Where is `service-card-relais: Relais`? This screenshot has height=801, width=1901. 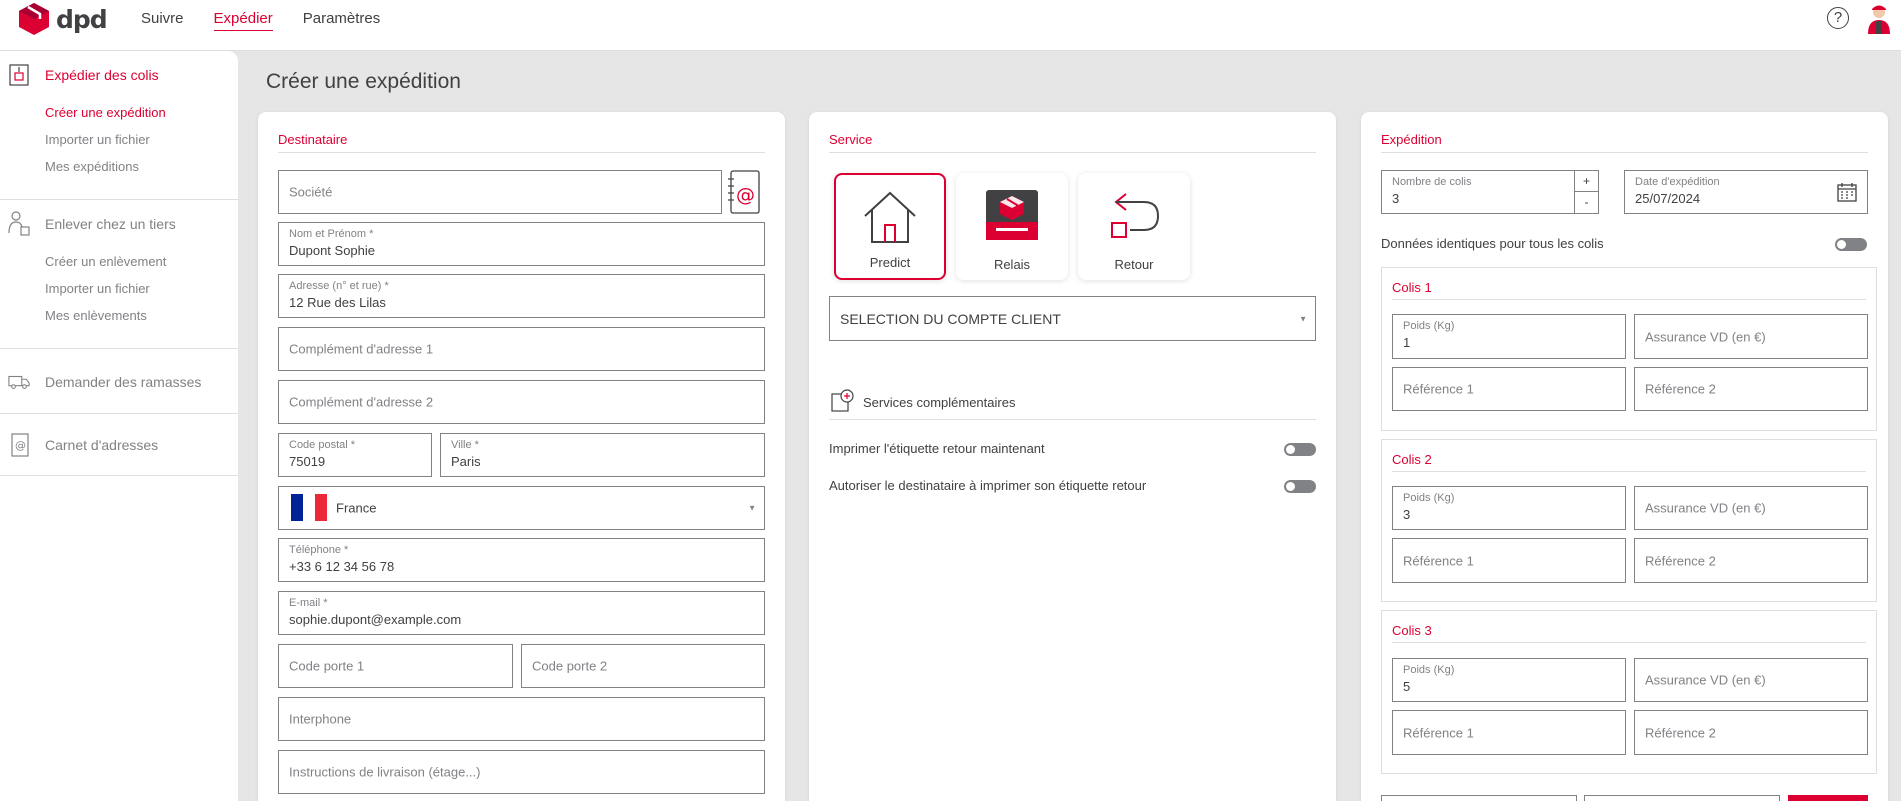 service-card-relais: Relais is located at coordinates (1012, 226).